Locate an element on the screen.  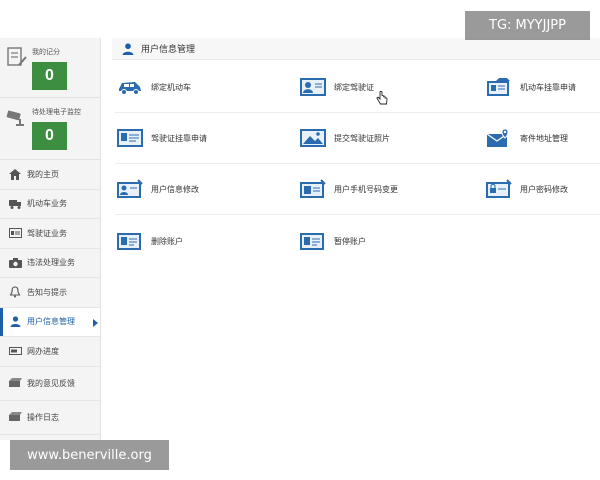
tile-bind-license: 绑定驾驶证 is located at coordinates (336, 87).